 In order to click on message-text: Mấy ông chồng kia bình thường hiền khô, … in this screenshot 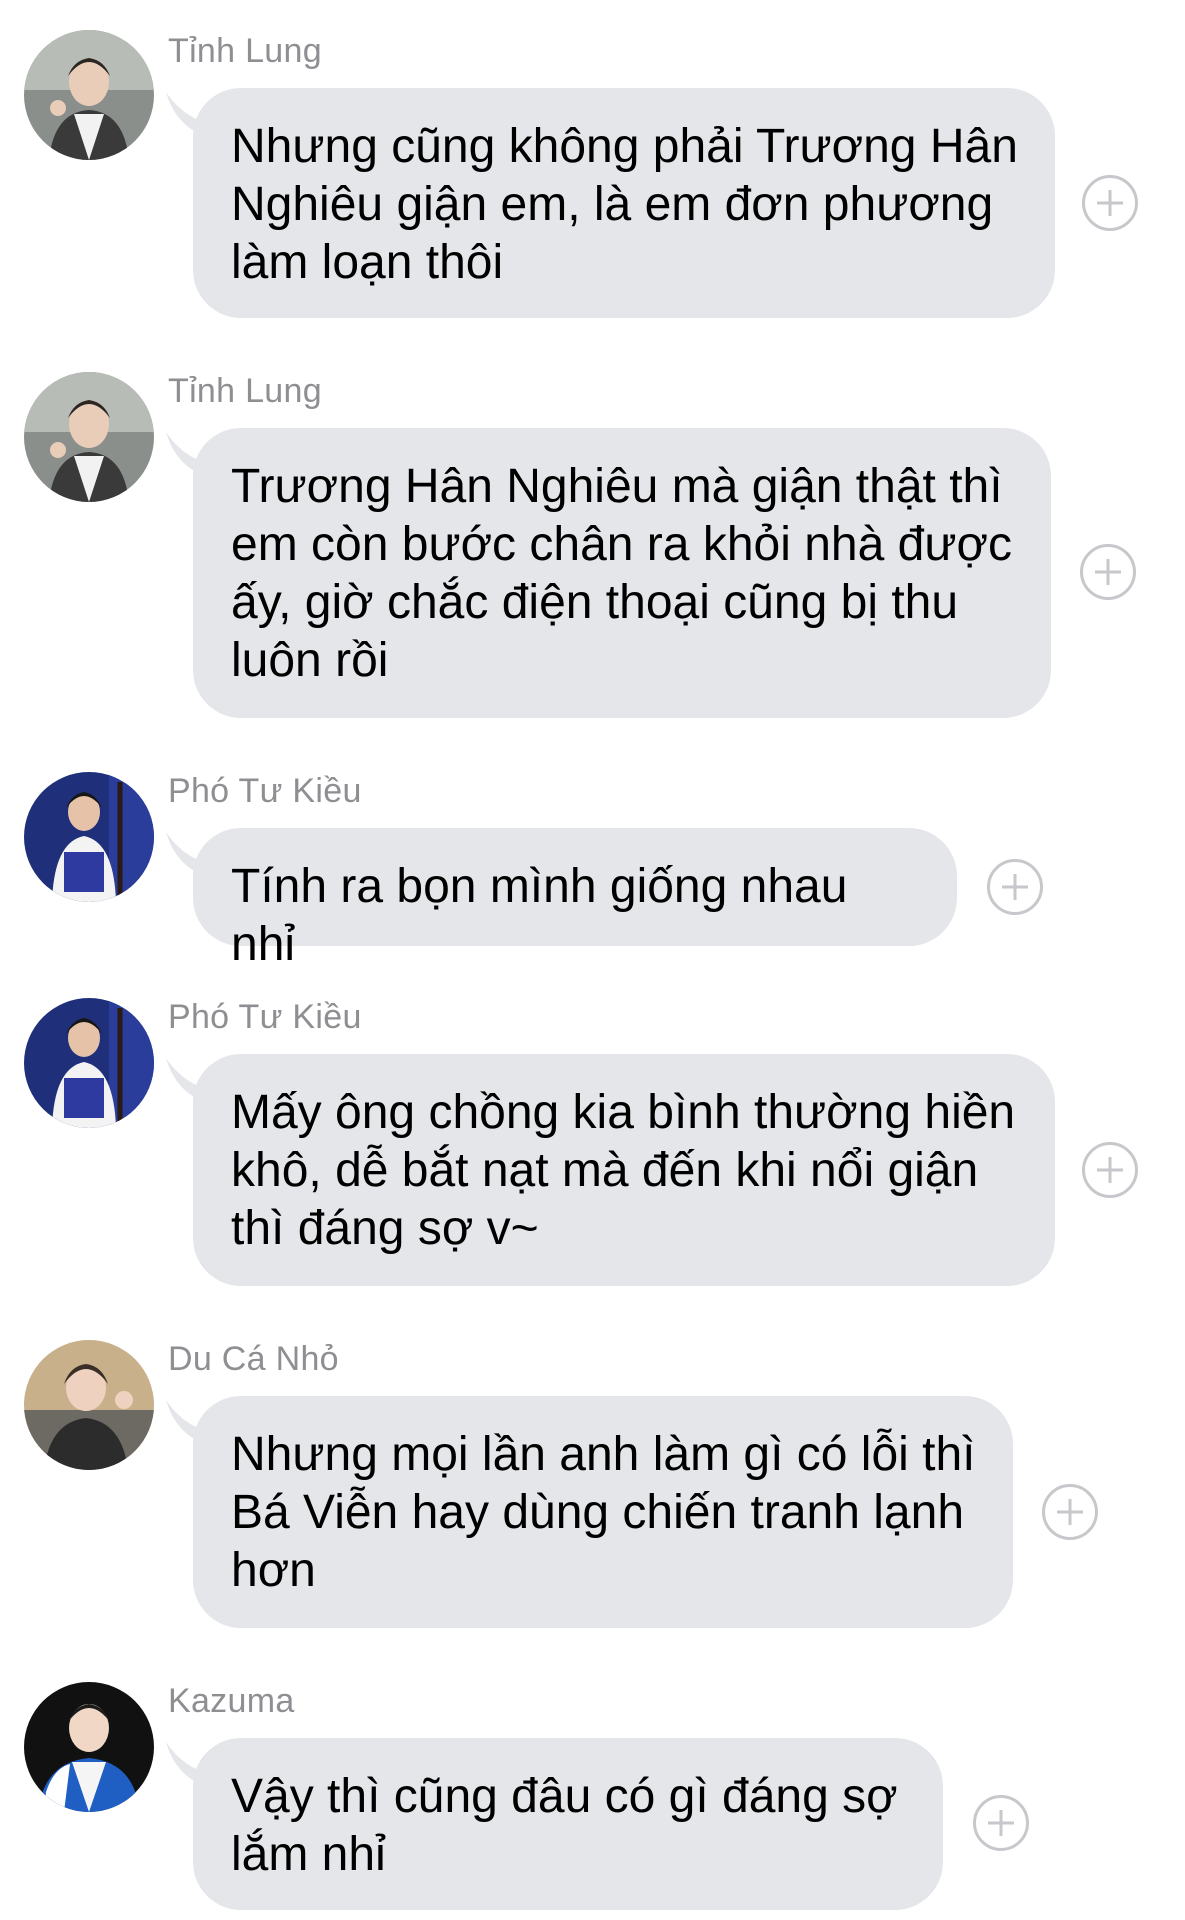, I will do `click(623, 1170)`.